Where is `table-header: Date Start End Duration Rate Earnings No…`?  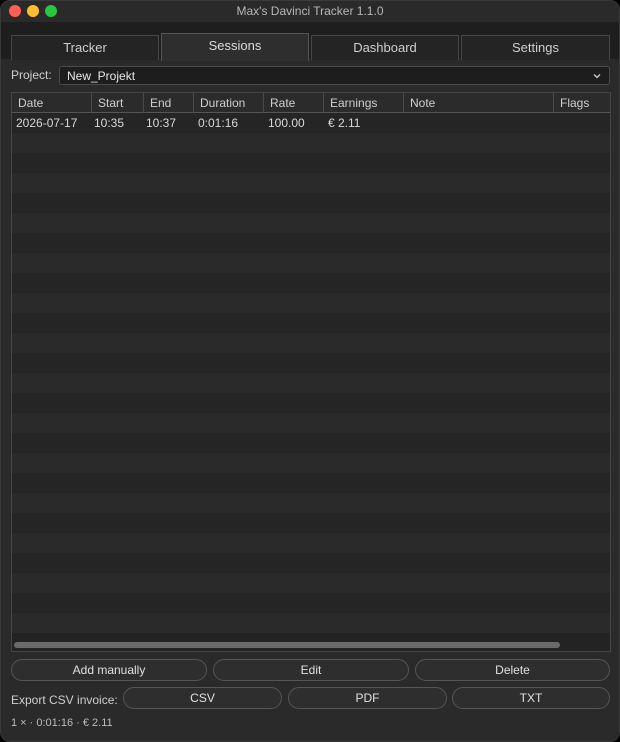
table-header: Date Start End Duration Rate Earnings No… is located at coordinates (311, 103).